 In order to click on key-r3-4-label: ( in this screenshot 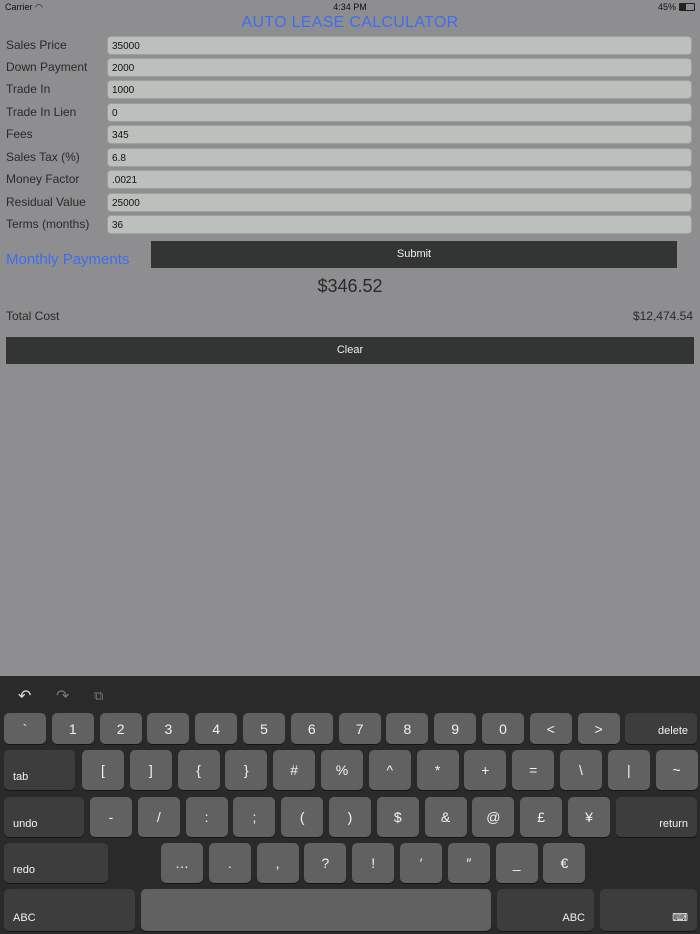, I will do `click(302, 817)`.